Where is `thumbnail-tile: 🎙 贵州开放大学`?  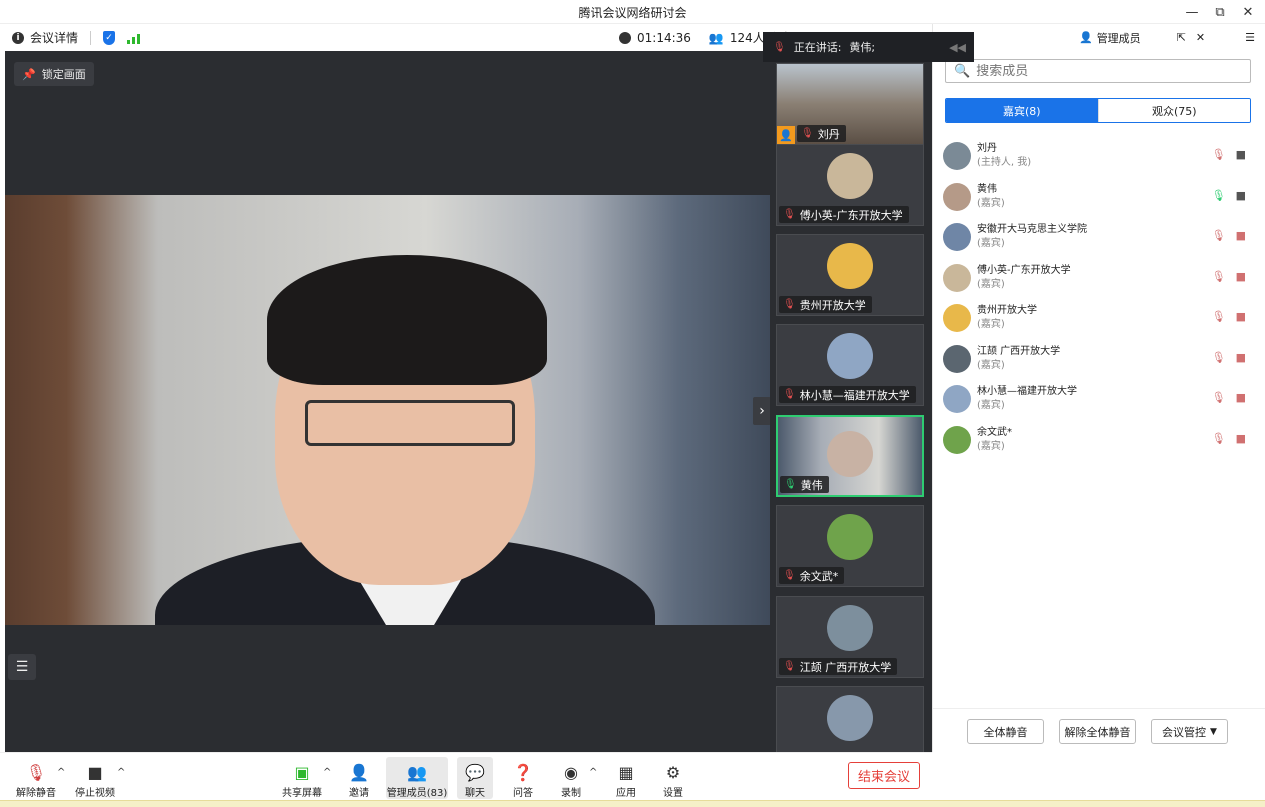
thumbnail-tile: 🎙 贵州开放大学 is located at coordinates (850, 275).